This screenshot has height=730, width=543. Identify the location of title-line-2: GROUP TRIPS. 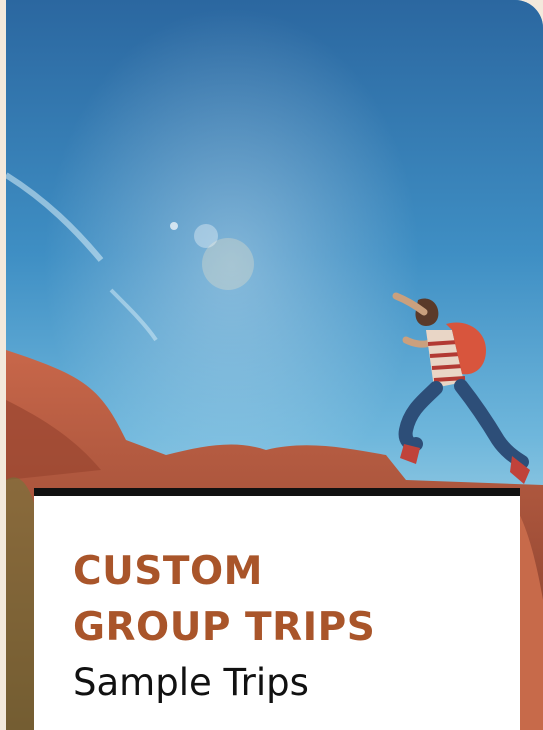
(224, 627).